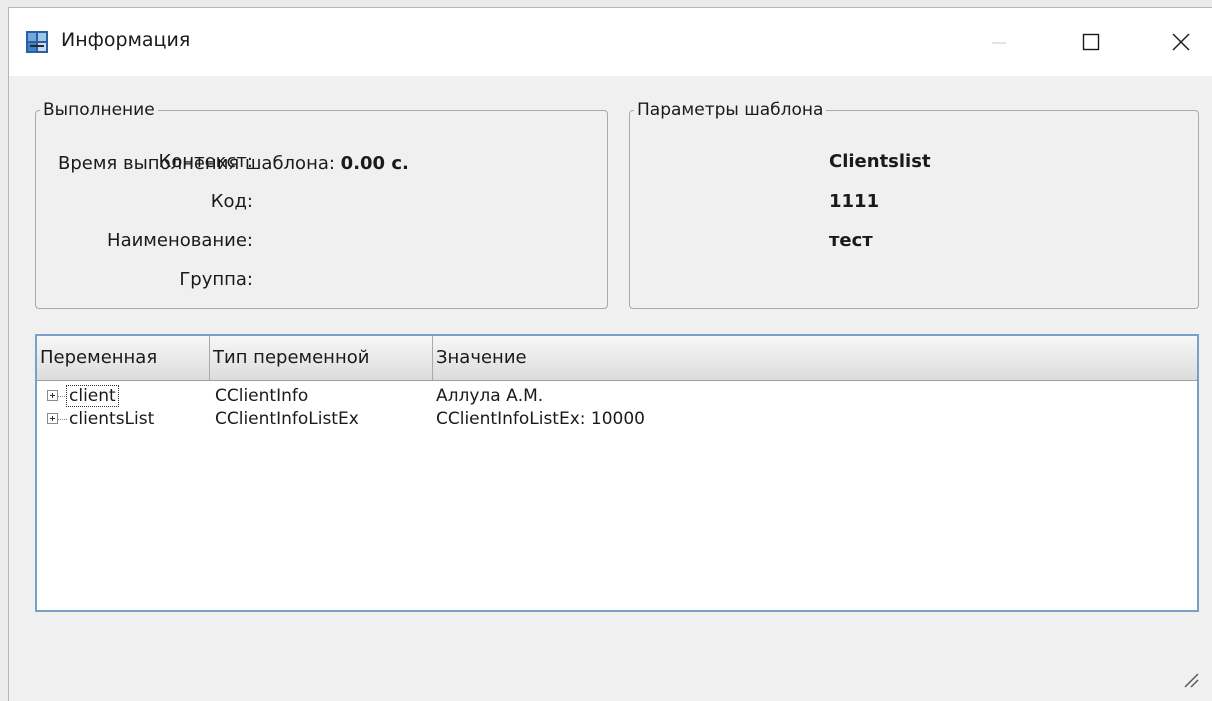  What do you see at coordinates (730, 110) in the screenshot?
I see `template-params-legend: Параметры шаблона` at bounding box center [730, 110].